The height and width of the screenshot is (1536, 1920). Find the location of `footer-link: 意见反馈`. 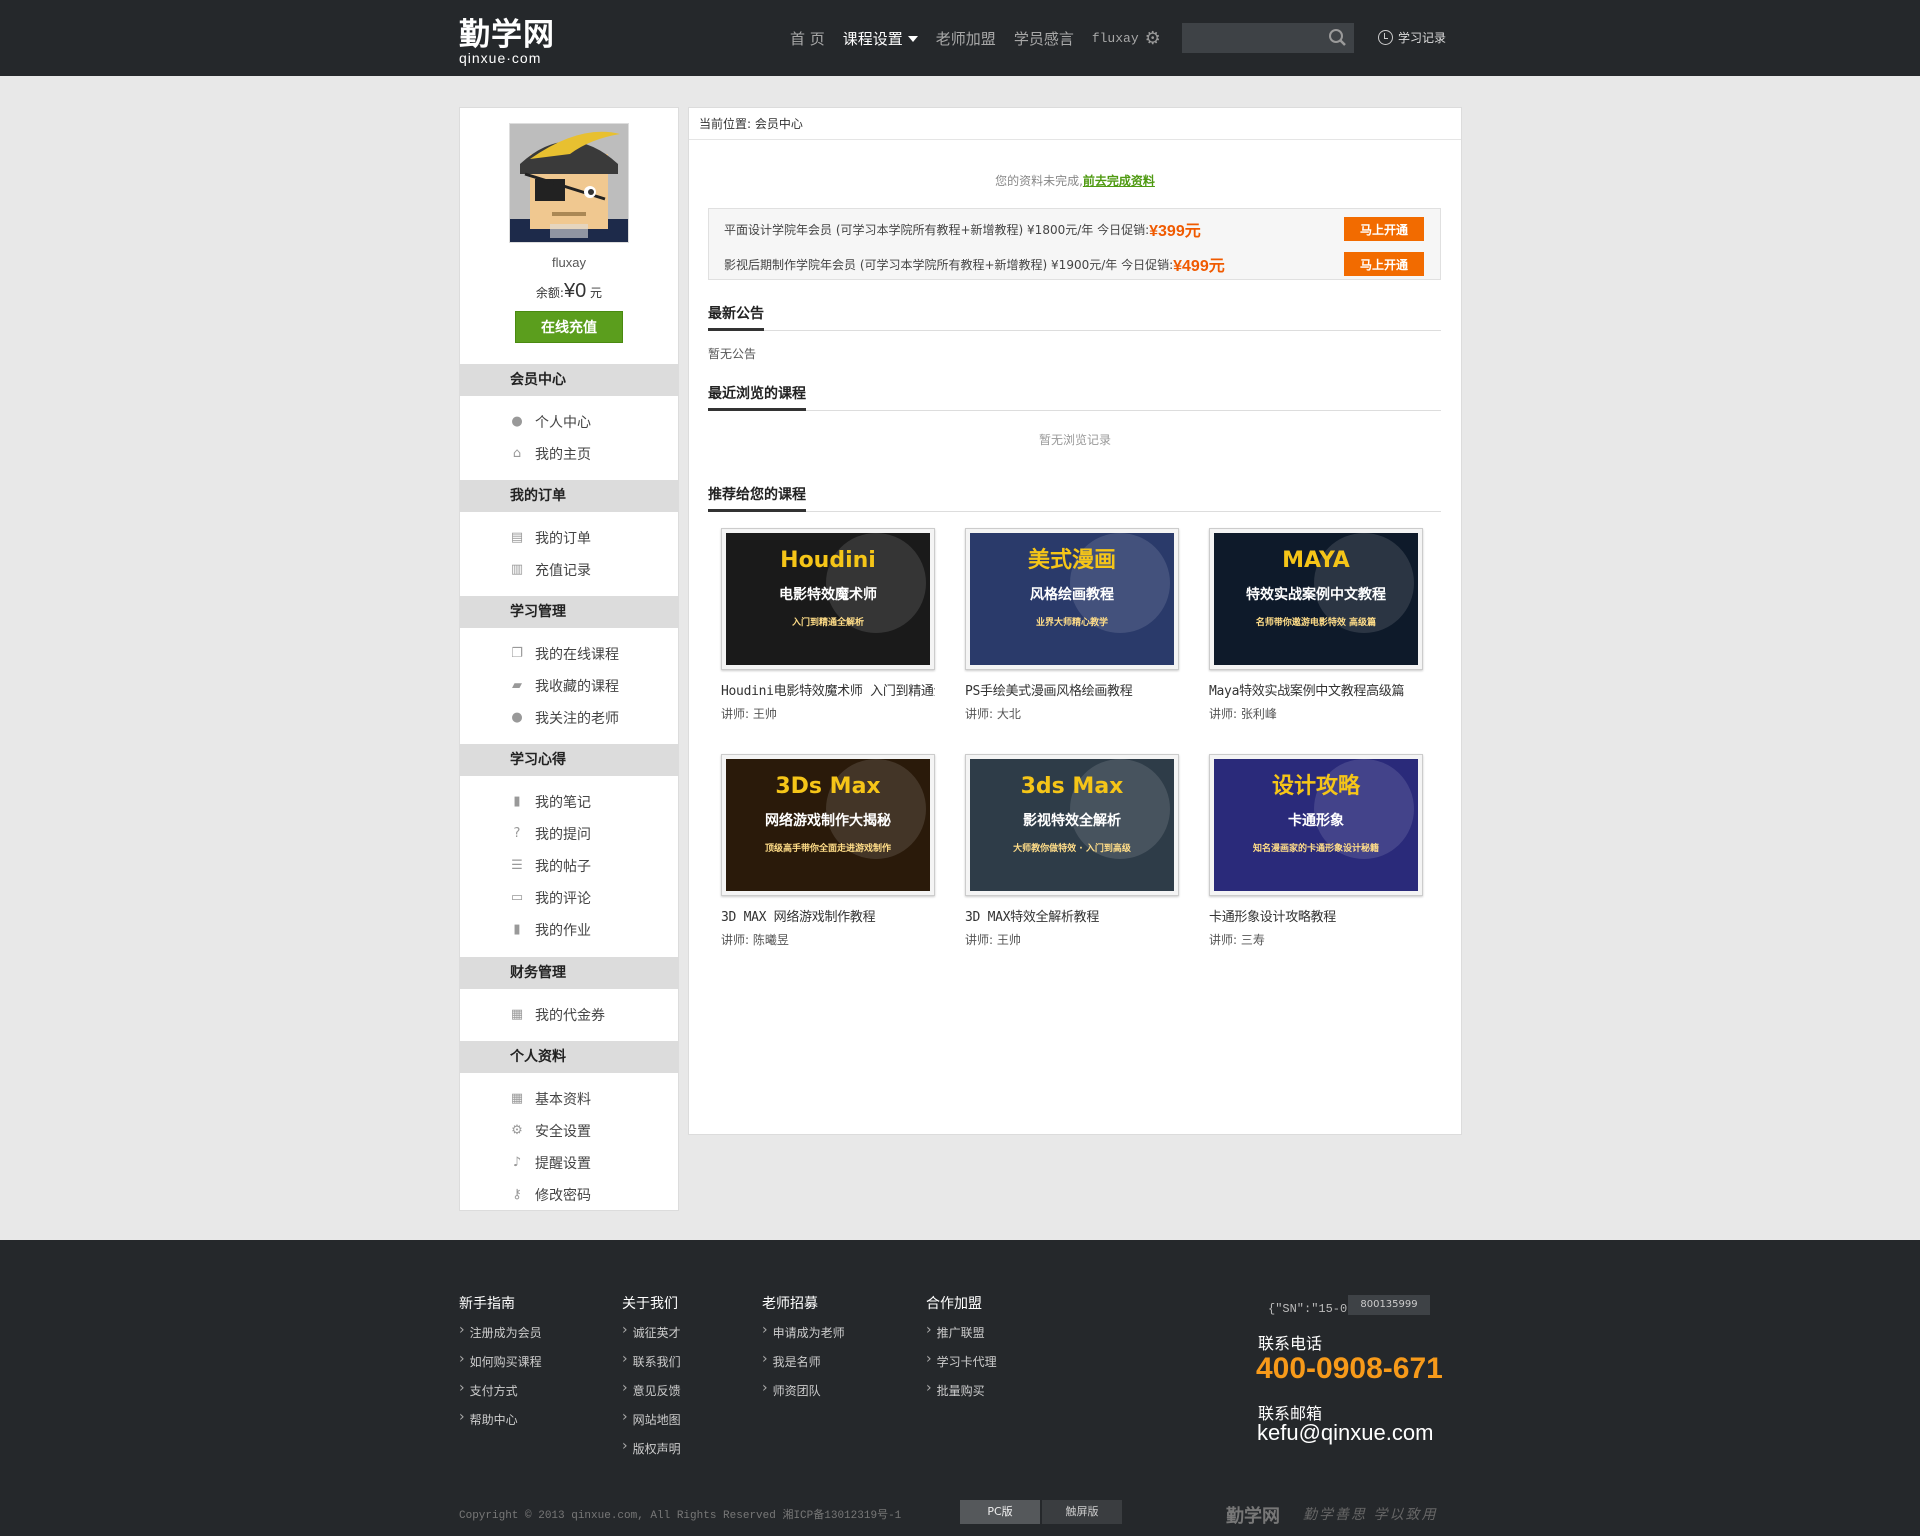

footer-link: 意见反馈 is located at coordinates (651, 1396).